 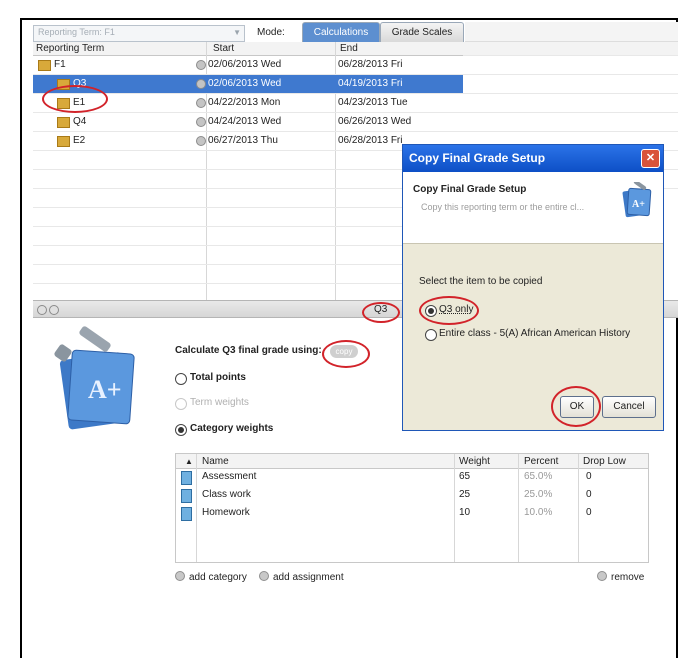 I want to click on expand-icon, so click(x=54, y=310).